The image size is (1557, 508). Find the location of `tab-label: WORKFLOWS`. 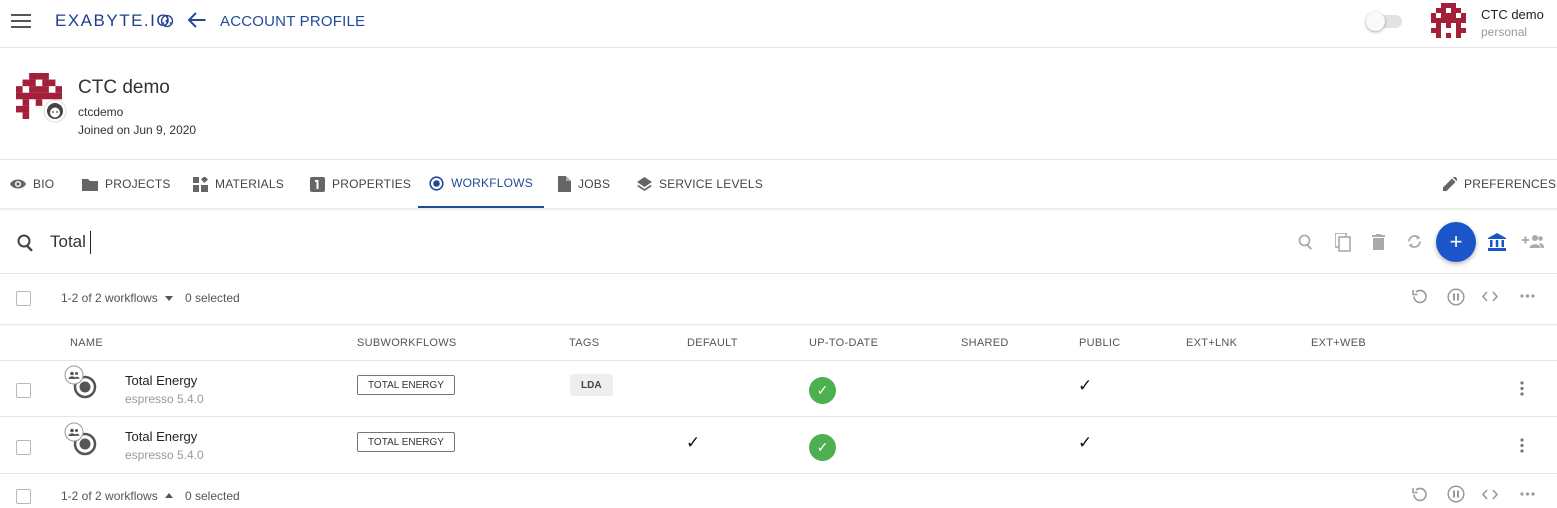

tab-label: WORKFLOWS is located at coordinates (492, 183).